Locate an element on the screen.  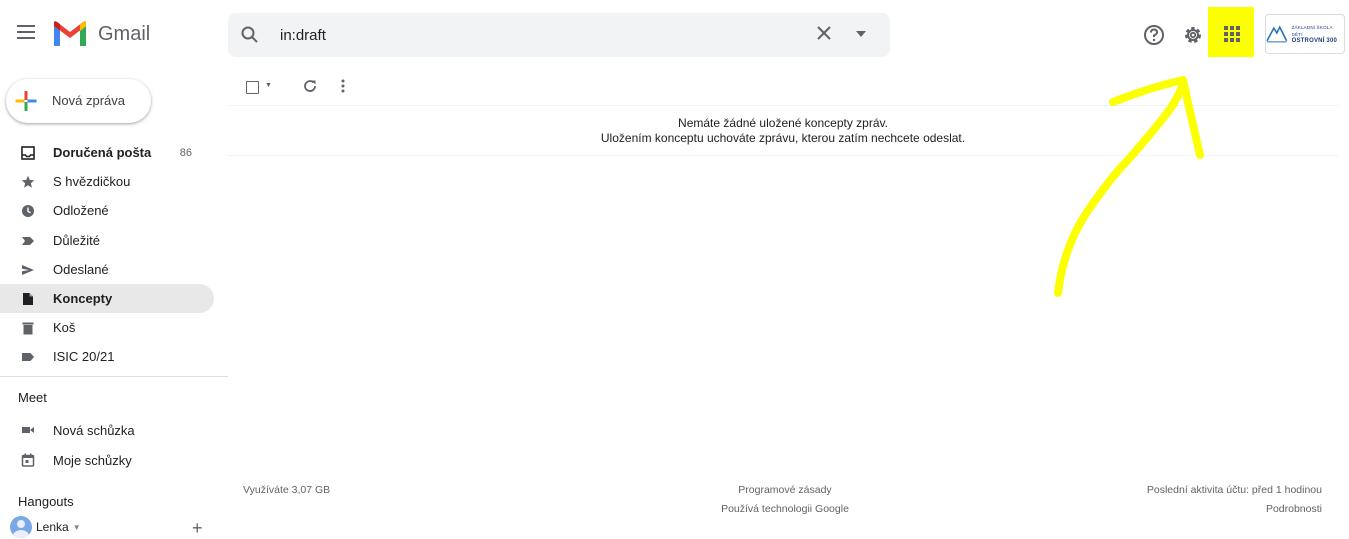
account-button: ZÁKLADNÍ ŠKOLA DĚTÍ OSTROVNÍ 300 is located at coordinates (1305, 34).